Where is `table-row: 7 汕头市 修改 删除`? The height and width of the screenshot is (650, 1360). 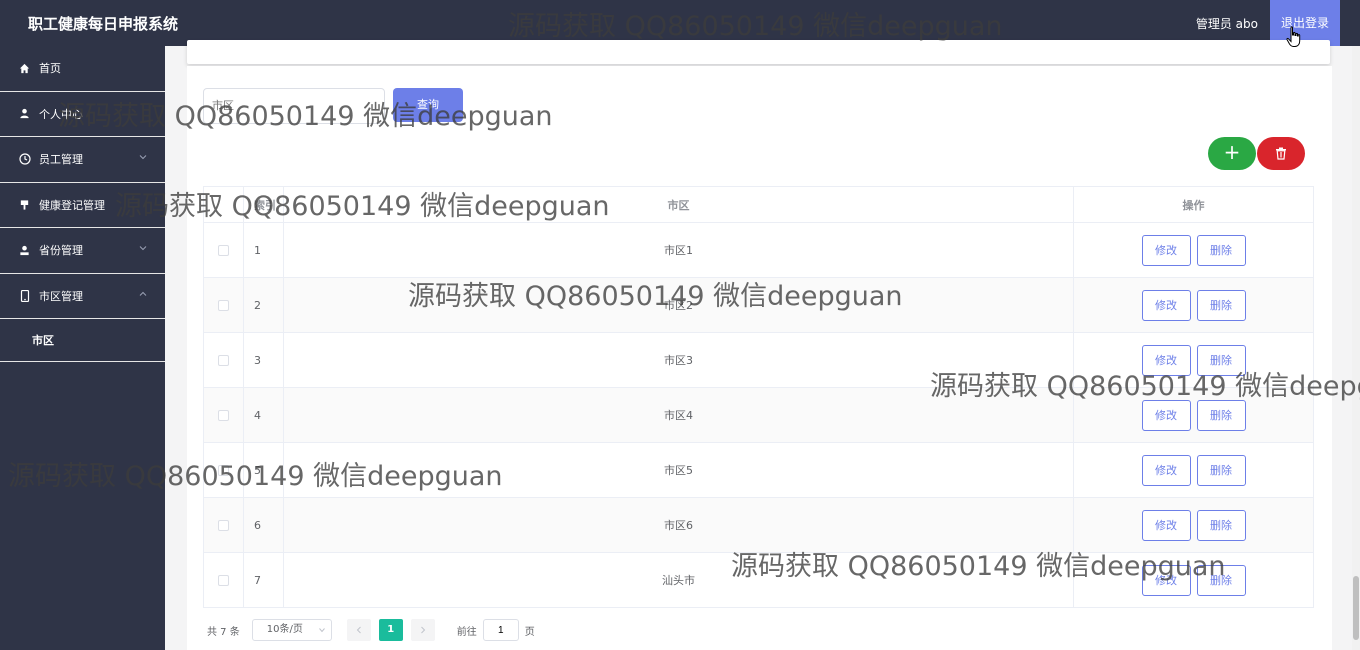 table-row: 7 汕头市 修改 删除 is located at coordinates (758, 580).